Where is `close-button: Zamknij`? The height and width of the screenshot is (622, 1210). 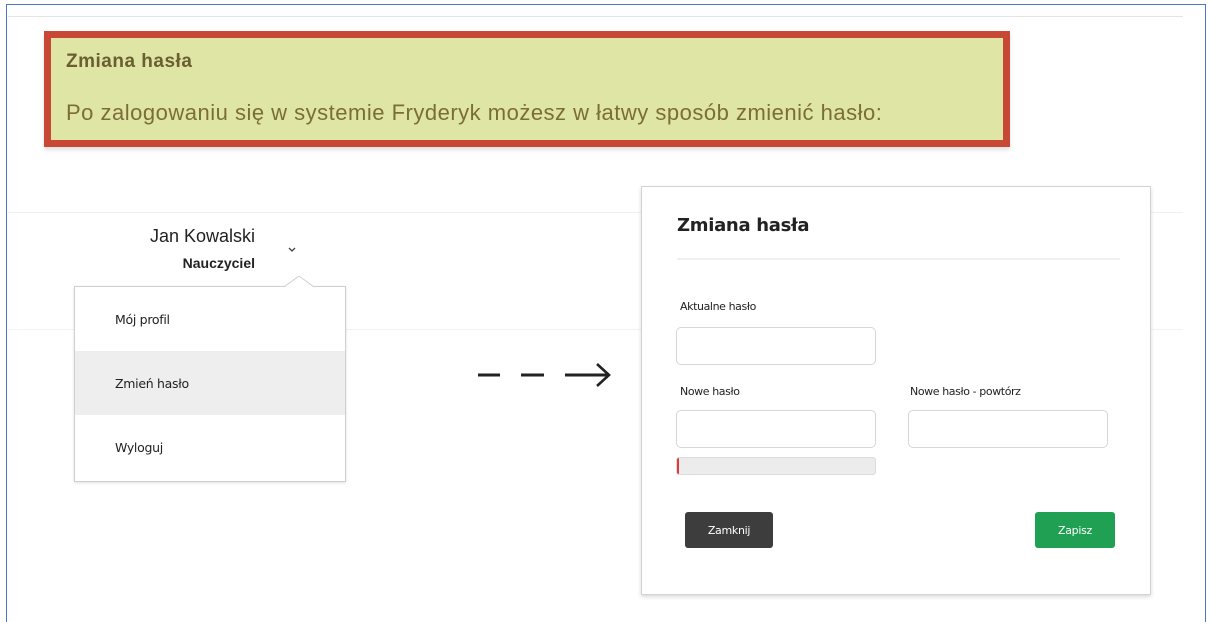 close-button: Zamknij is located at coordinates (729, 530).